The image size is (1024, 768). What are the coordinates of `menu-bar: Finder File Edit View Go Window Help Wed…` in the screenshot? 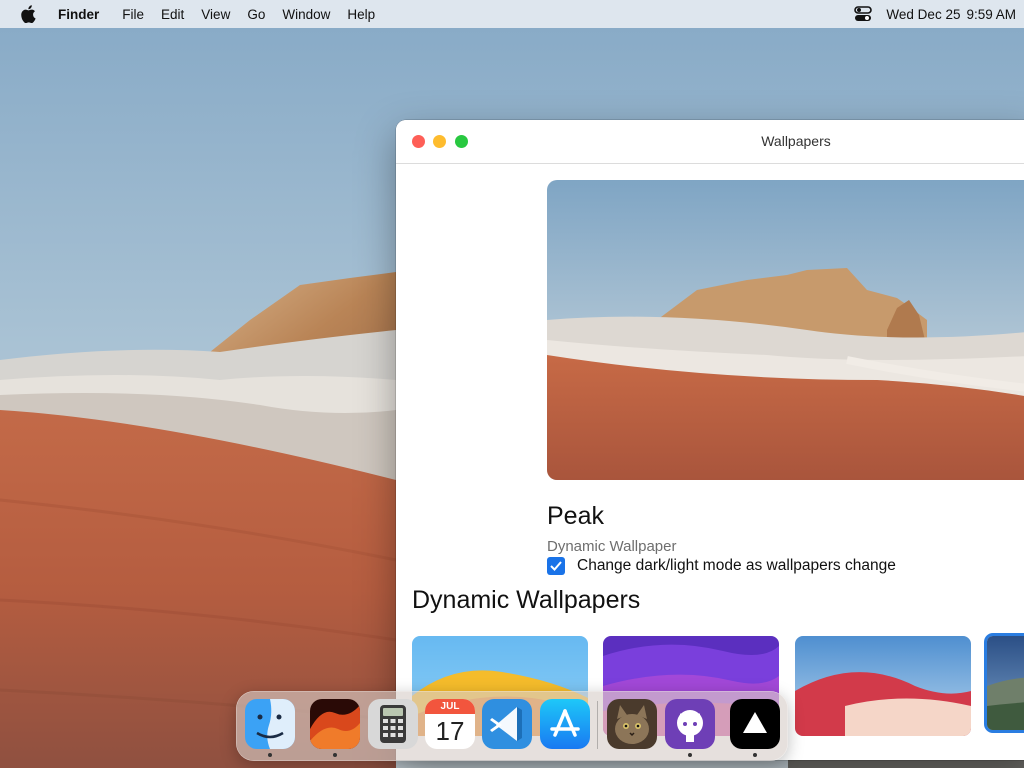 It's located at (512, 14).